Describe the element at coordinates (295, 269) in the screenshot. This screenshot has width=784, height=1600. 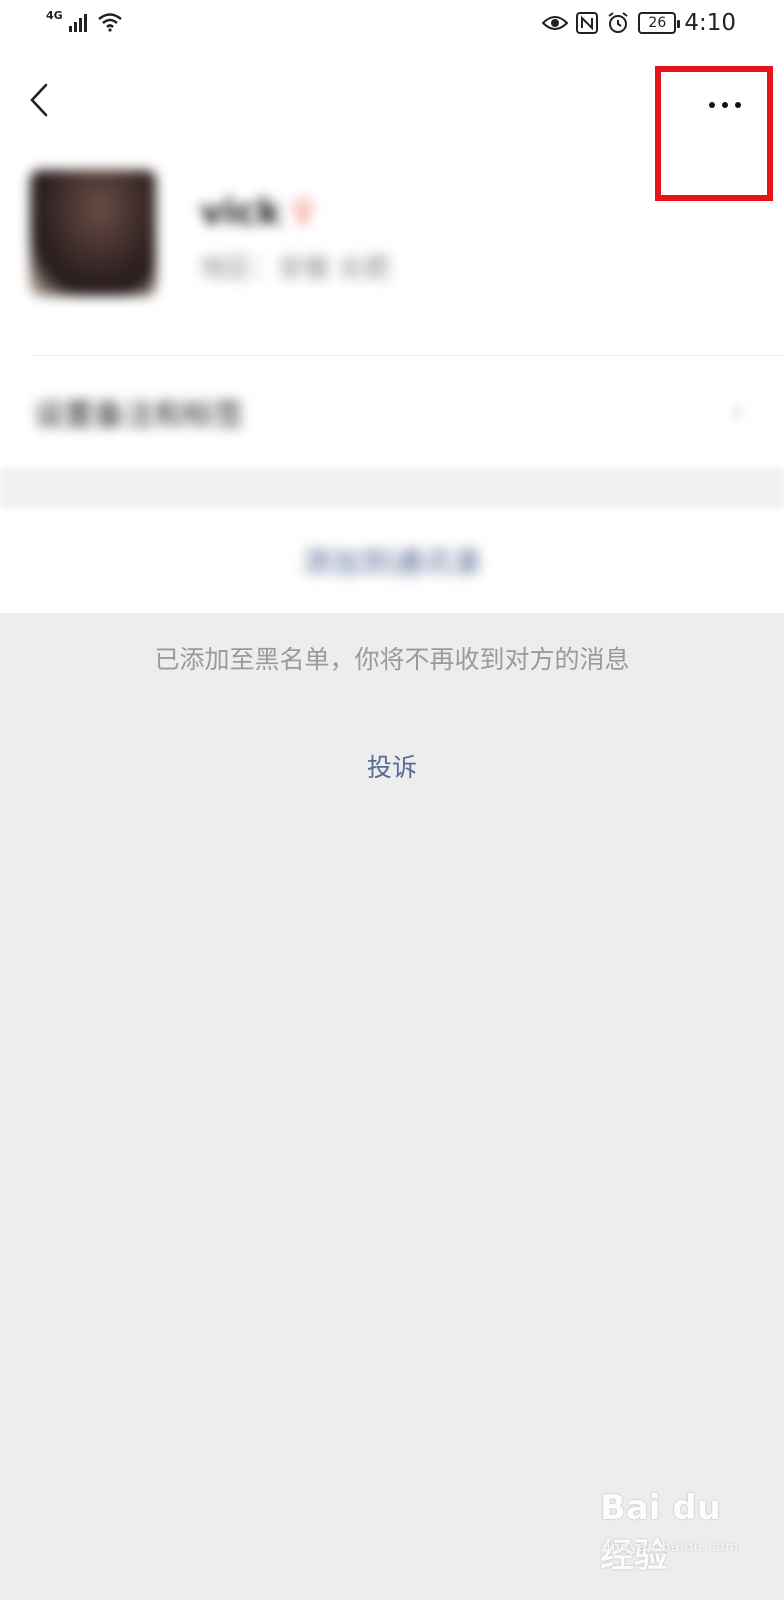
I see `profile-region: 地区：安徽 合肥` at that location.